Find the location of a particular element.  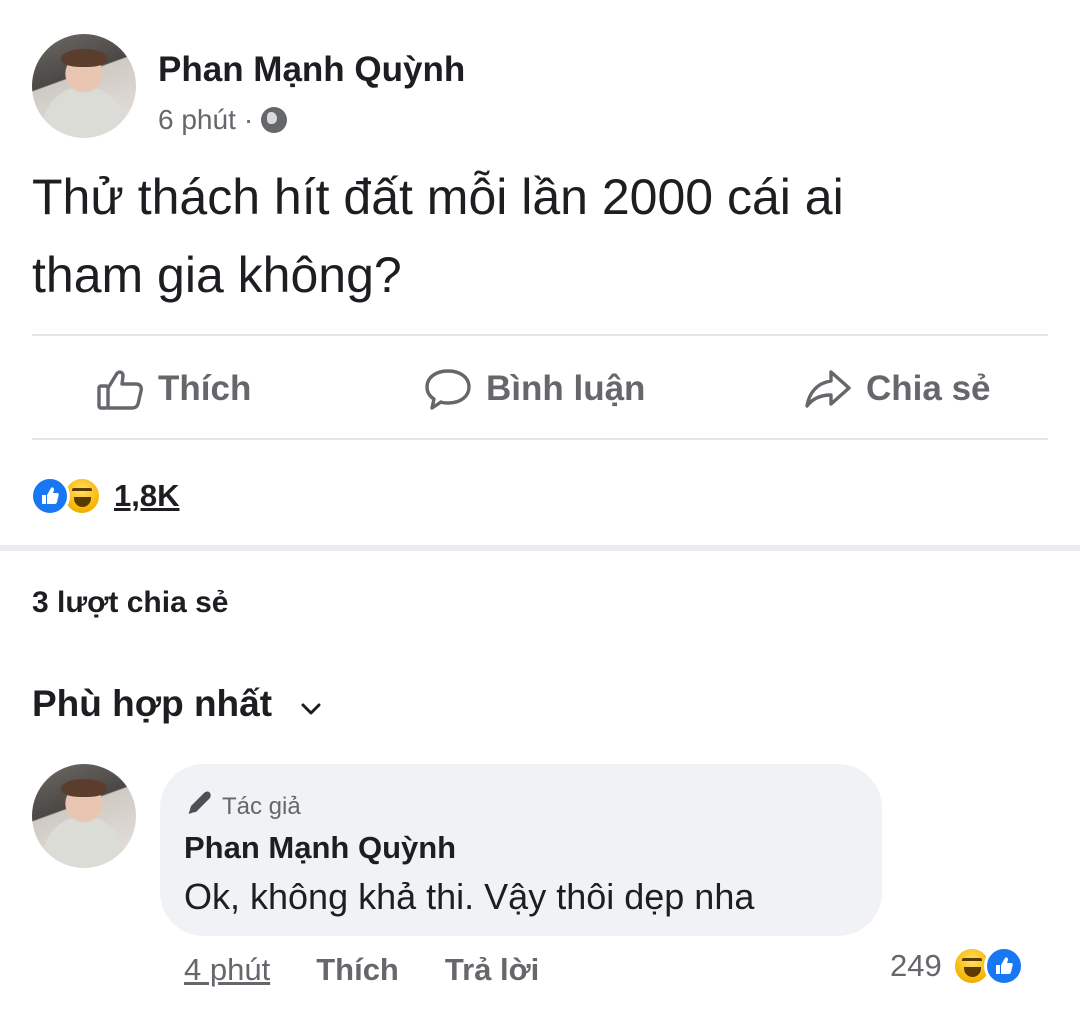

post-author-name: Phan Mạnh Quỳnh is located at coordinates (311, 70).